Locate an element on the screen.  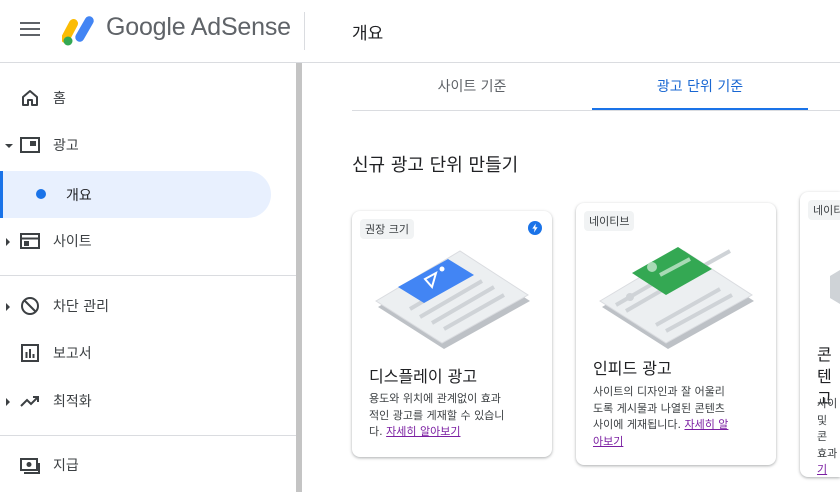
app-logo-text: Google AdSense is located at coordinates (198, 27).